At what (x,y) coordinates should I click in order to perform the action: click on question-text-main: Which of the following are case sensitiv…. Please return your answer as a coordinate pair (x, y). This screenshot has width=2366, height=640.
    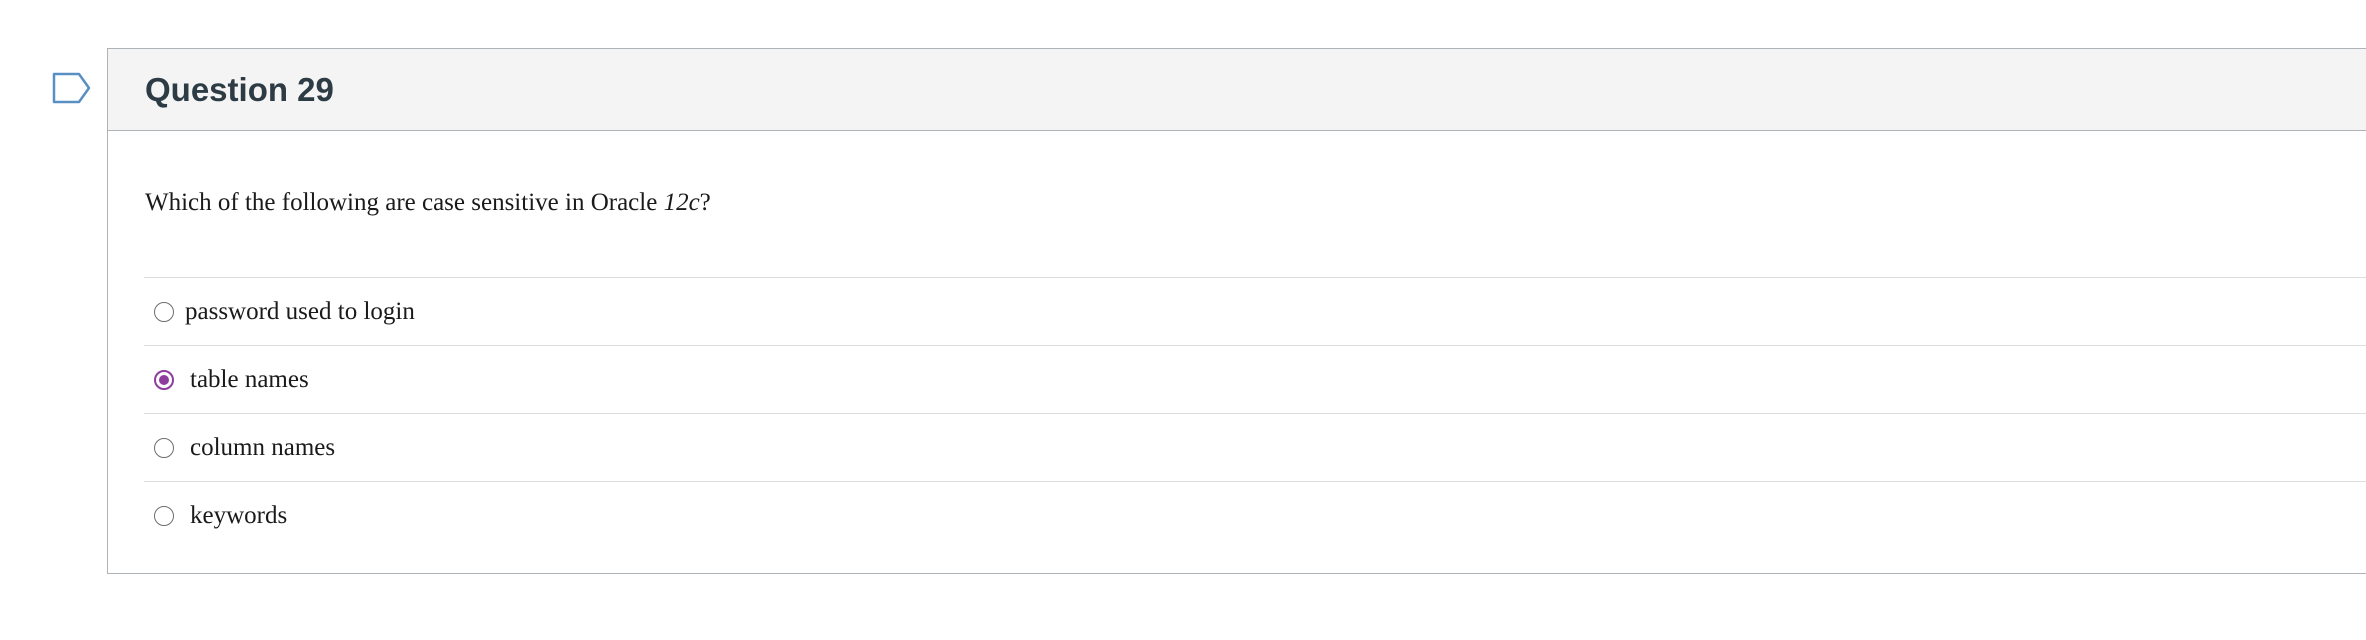
    Looking at the image, I should click on (404, 202).